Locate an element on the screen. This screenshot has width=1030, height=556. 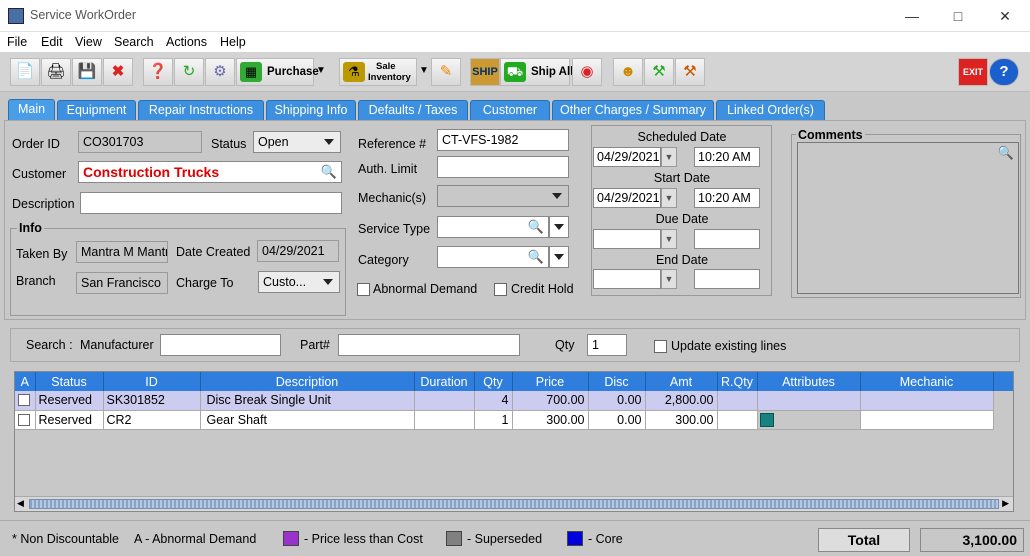
category-dropdown is located at coordinates (559, 257).